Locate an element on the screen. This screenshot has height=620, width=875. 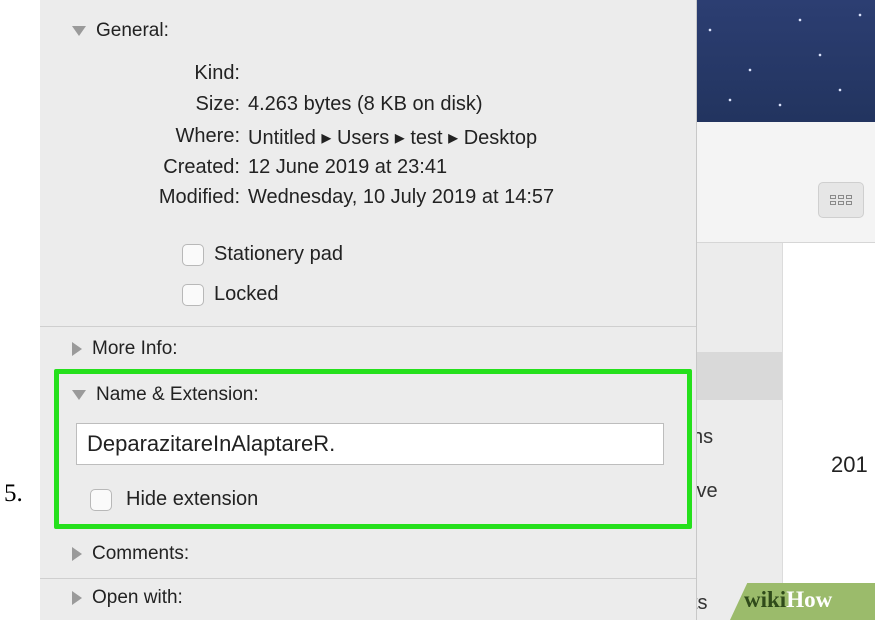
created-row: Created: 12 June 2019 at 23:41 is located at coordinates (380, 167).